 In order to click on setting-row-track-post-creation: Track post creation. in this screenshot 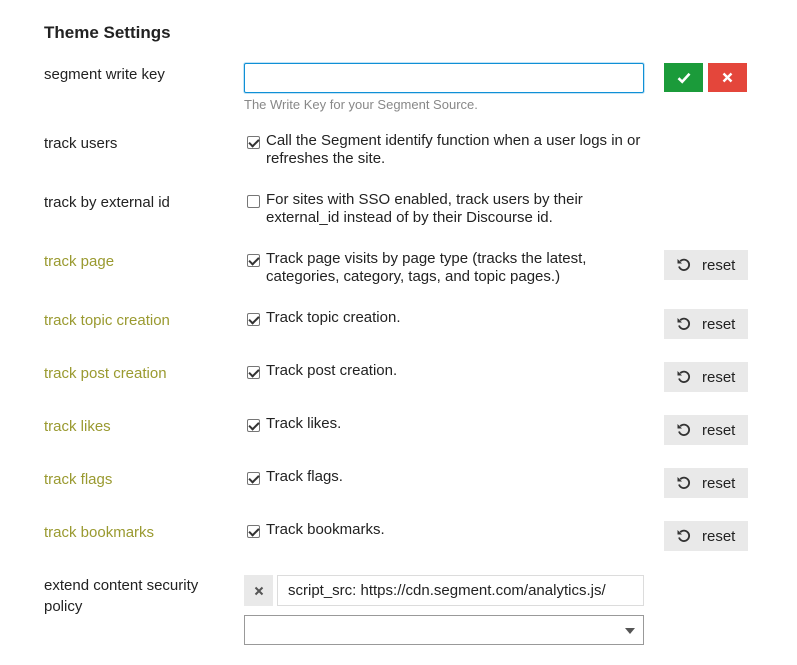, I will do `click(447, 371)`.